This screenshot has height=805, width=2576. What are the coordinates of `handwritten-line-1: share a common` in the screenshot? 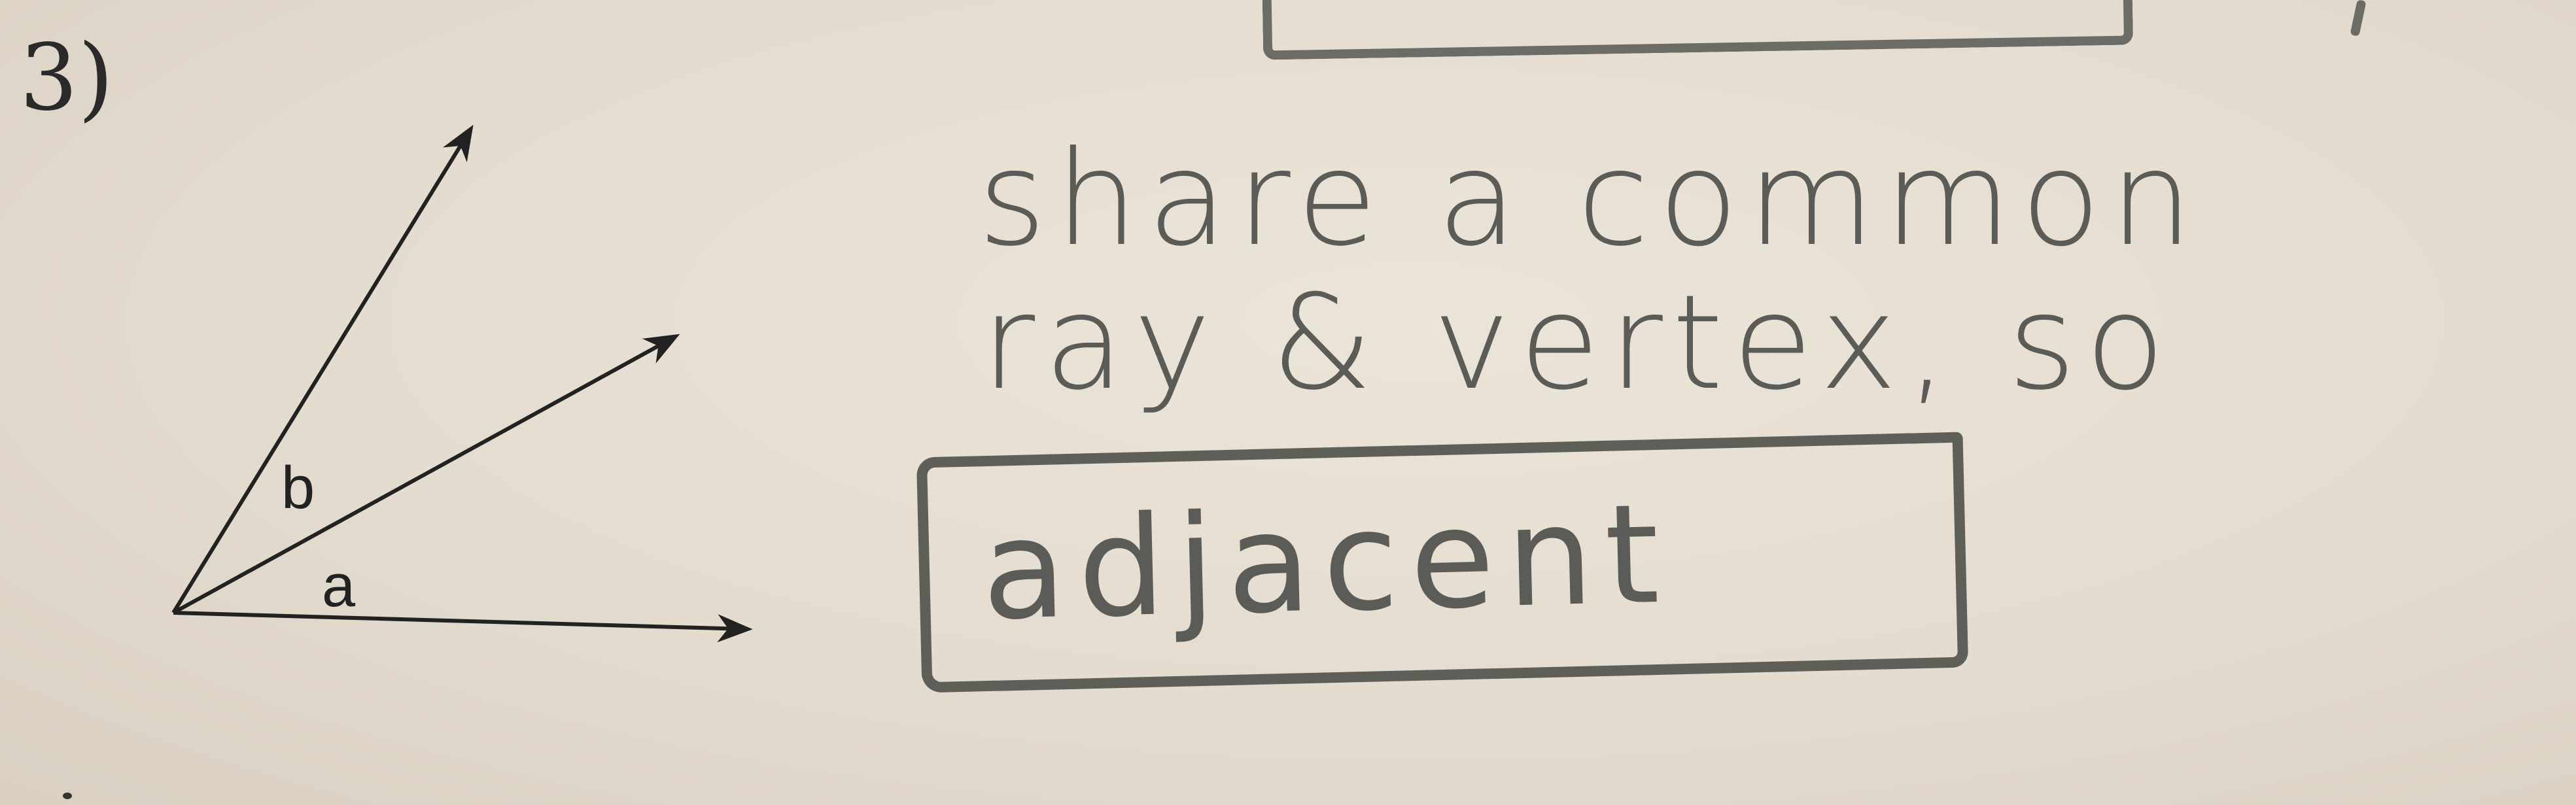 It's located at (1590, 199).